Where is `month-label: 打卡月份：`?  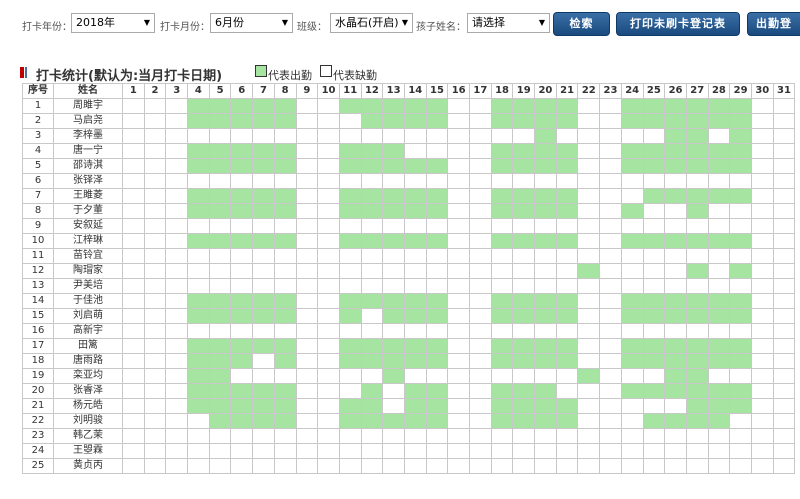
month-label: 打卡月份： is located at coordinates (185, 27).